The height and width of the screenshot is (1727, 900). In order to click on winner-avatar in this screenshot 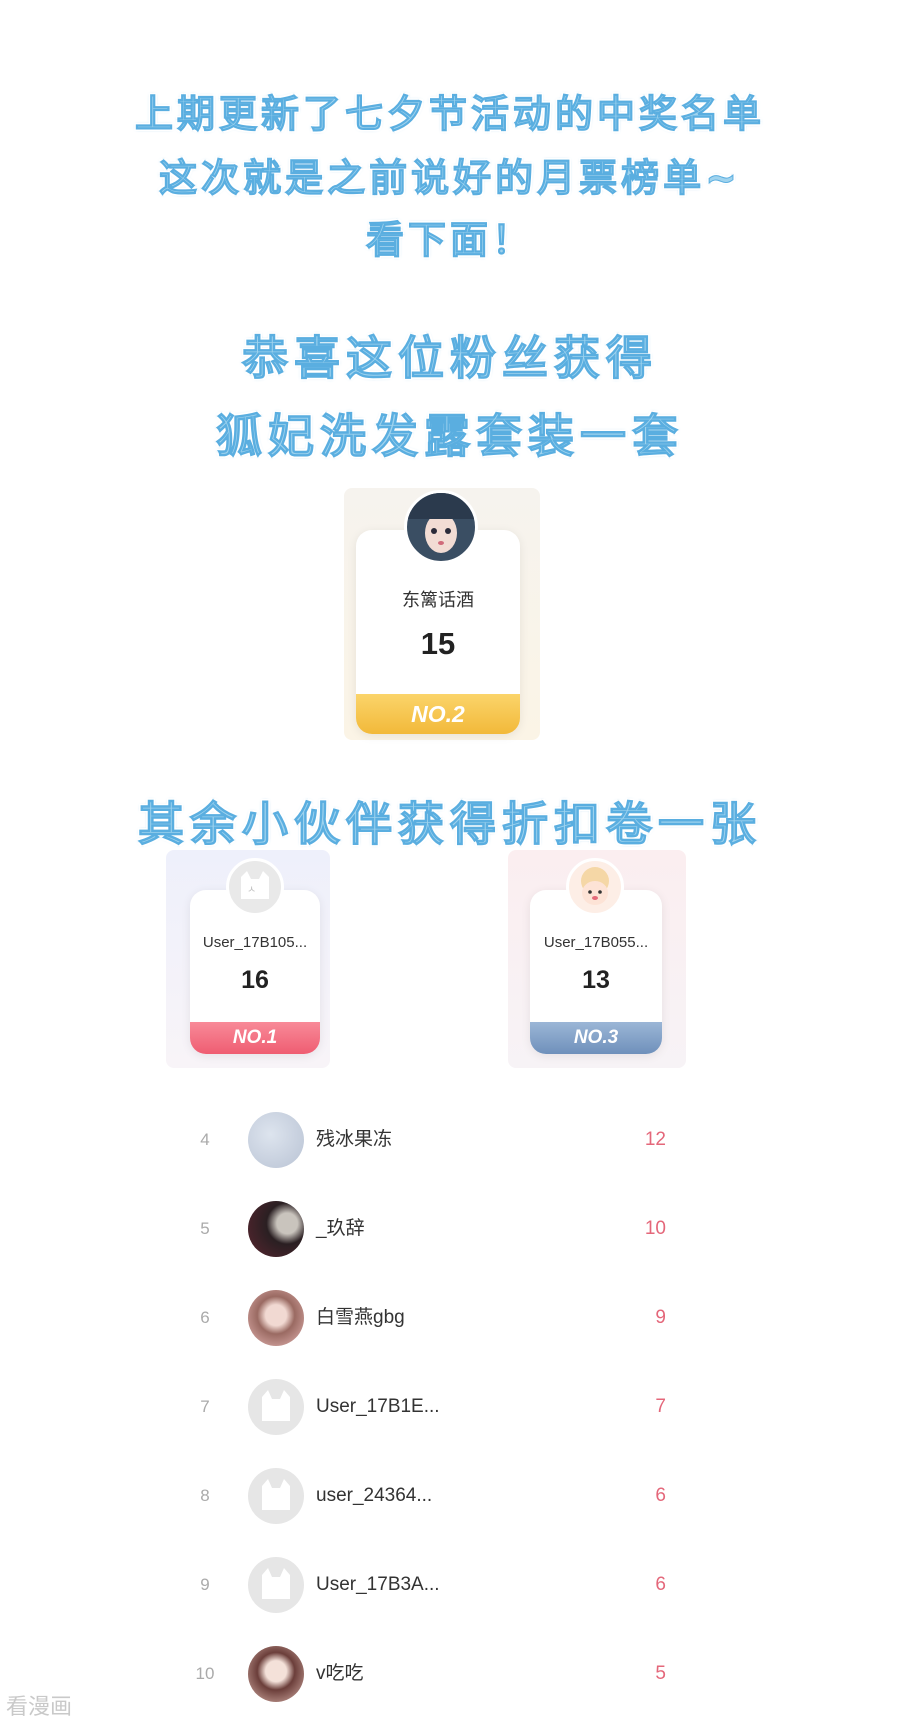, I will do `click(441, 527)`.